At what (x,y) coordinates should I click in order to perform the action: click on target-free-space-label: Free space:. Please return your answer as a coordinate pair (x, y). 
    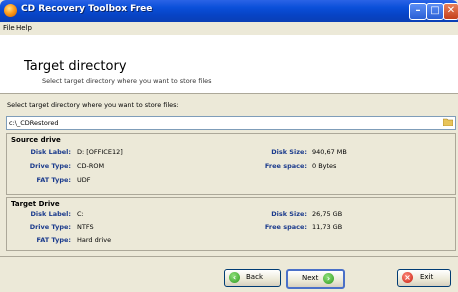
    Looking at the image, I should click on (285, 227).